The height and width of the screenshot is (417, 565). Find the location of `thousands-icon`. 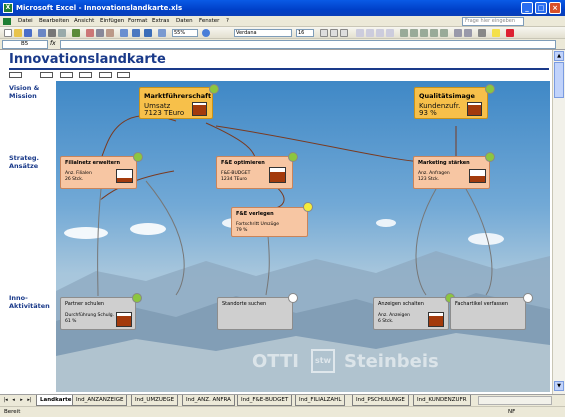

thousands-icon is located at coordinates (424, 33).